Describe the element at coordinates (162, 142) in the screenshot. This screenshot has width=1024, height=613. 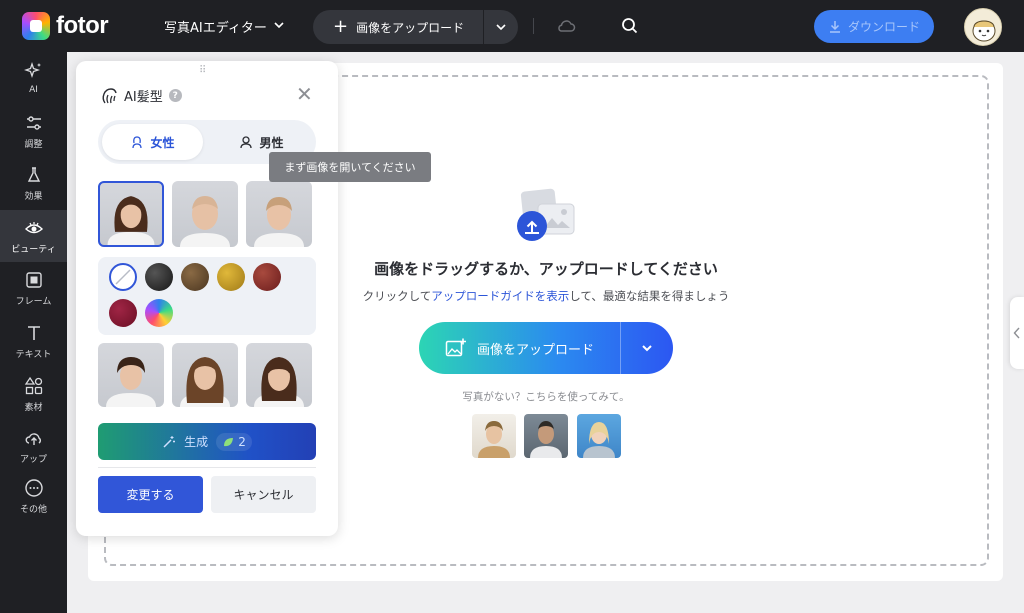
I see `tab-female-label: 女性` at that location.